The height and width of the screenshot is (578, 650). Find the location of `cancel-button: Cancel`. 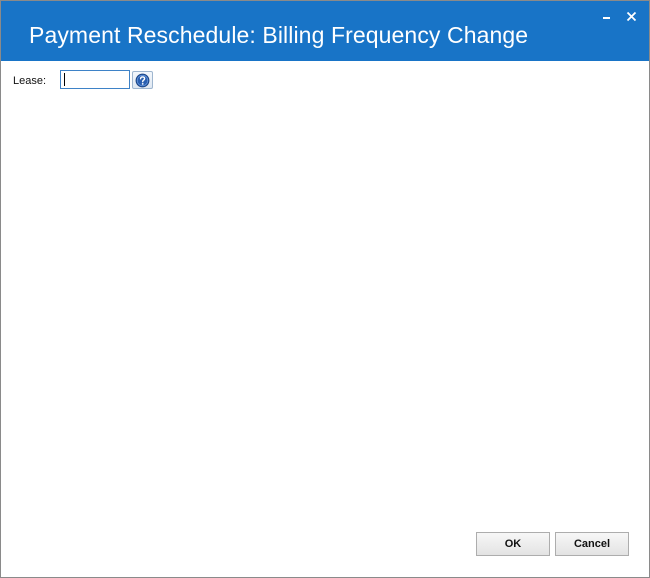

cancel-button: Cancel is located at coordinates (592, 544).